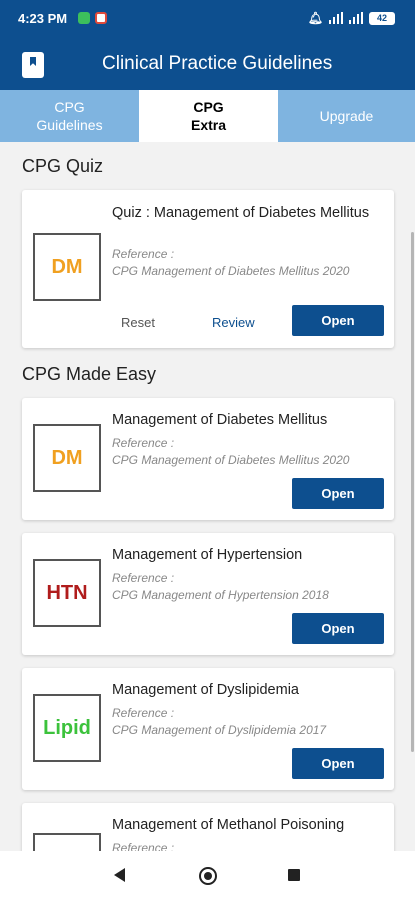  I want to click on home-icon, so click(208, 876).